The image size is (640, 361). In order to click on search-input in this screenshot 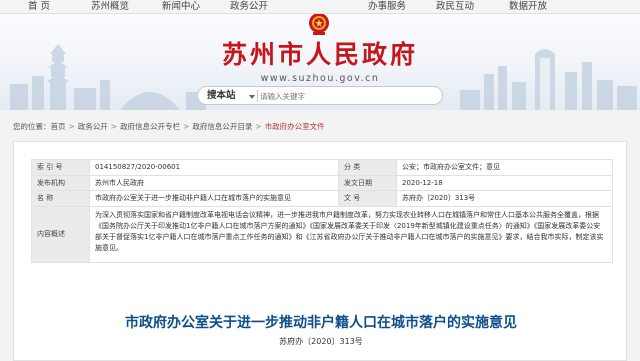, I will do `click(350, 96)`.